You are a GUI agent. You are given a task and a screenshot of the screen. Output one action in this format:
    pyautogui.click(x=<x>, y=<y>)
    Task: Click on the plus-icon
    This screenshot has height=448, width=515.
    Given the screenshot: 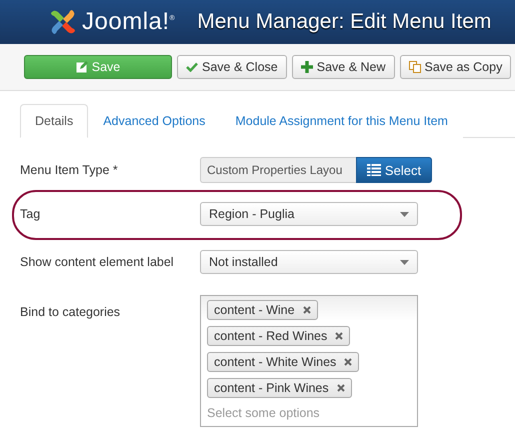 What is the action you would take?
    pyautogui.click(x=306, y=67)
    